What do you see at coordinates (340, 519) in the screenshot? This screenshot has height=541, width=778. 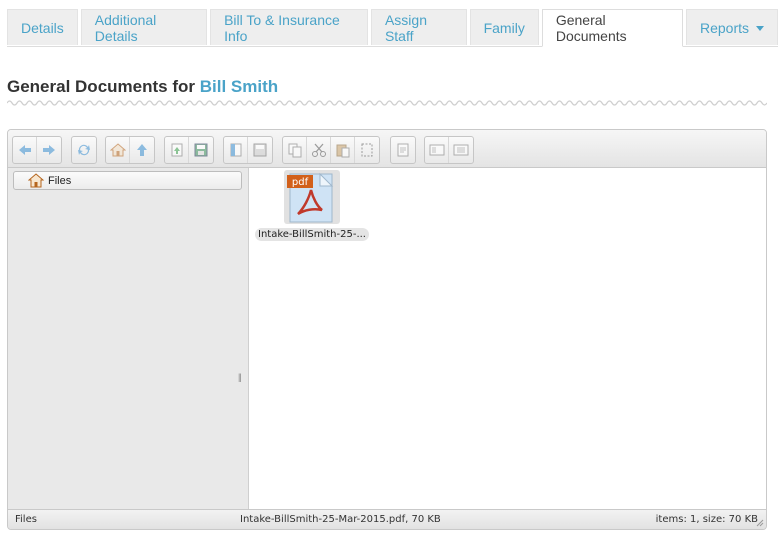 I see `status-selection: Intake-BillSmith-25-Mar-2015.pdf, 70 KB` at bounding box center [340, 519].